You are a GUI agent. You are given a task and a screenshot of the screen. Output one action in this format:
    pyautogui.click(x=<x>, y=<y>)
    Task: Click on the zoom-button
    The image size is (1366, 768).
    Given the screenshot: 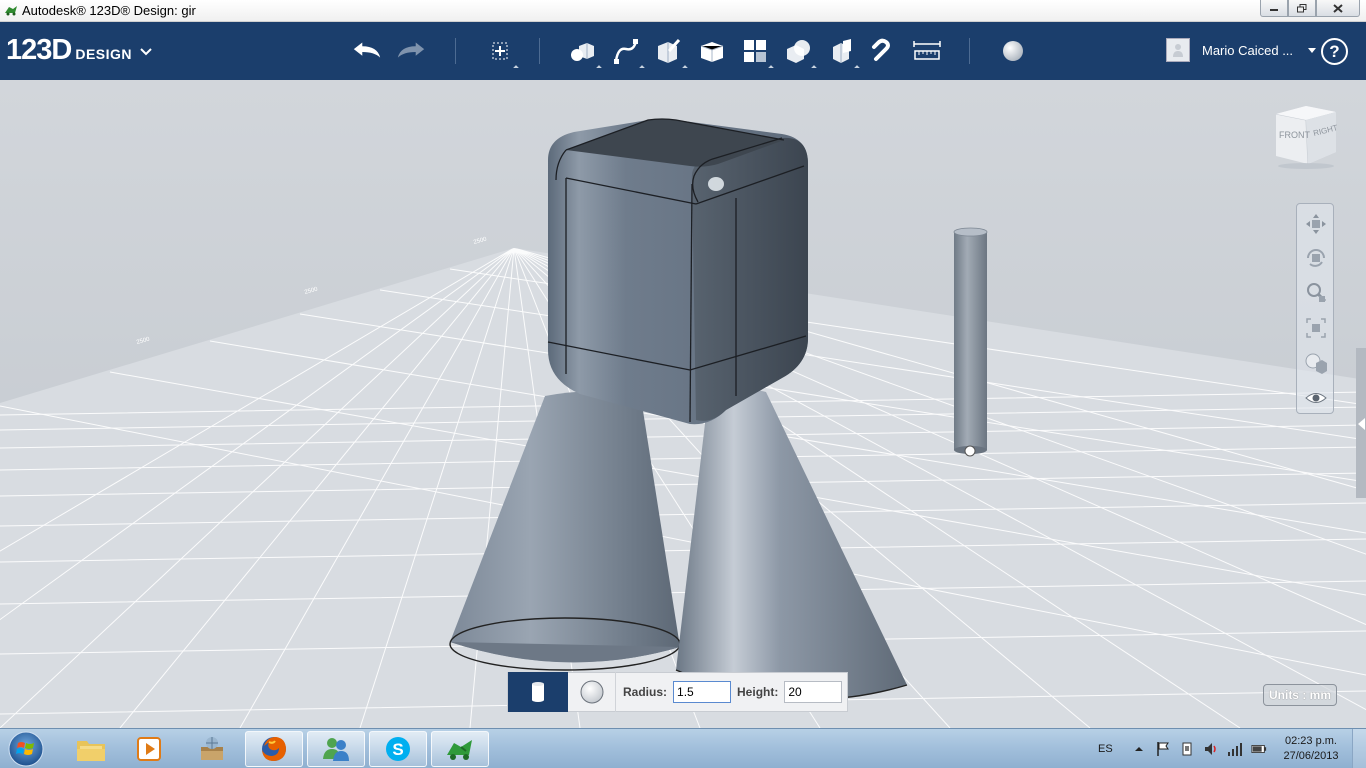 What is the action you would take?
    pyautogui.click(x=1316, y=293)
    